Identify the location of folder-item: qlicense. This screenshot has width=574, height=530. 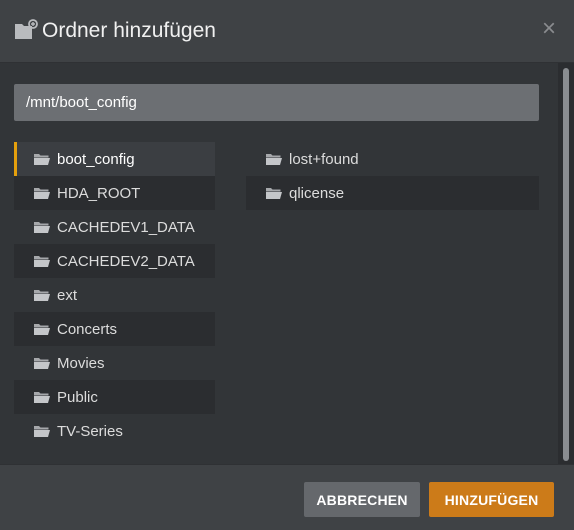
(392, 193).